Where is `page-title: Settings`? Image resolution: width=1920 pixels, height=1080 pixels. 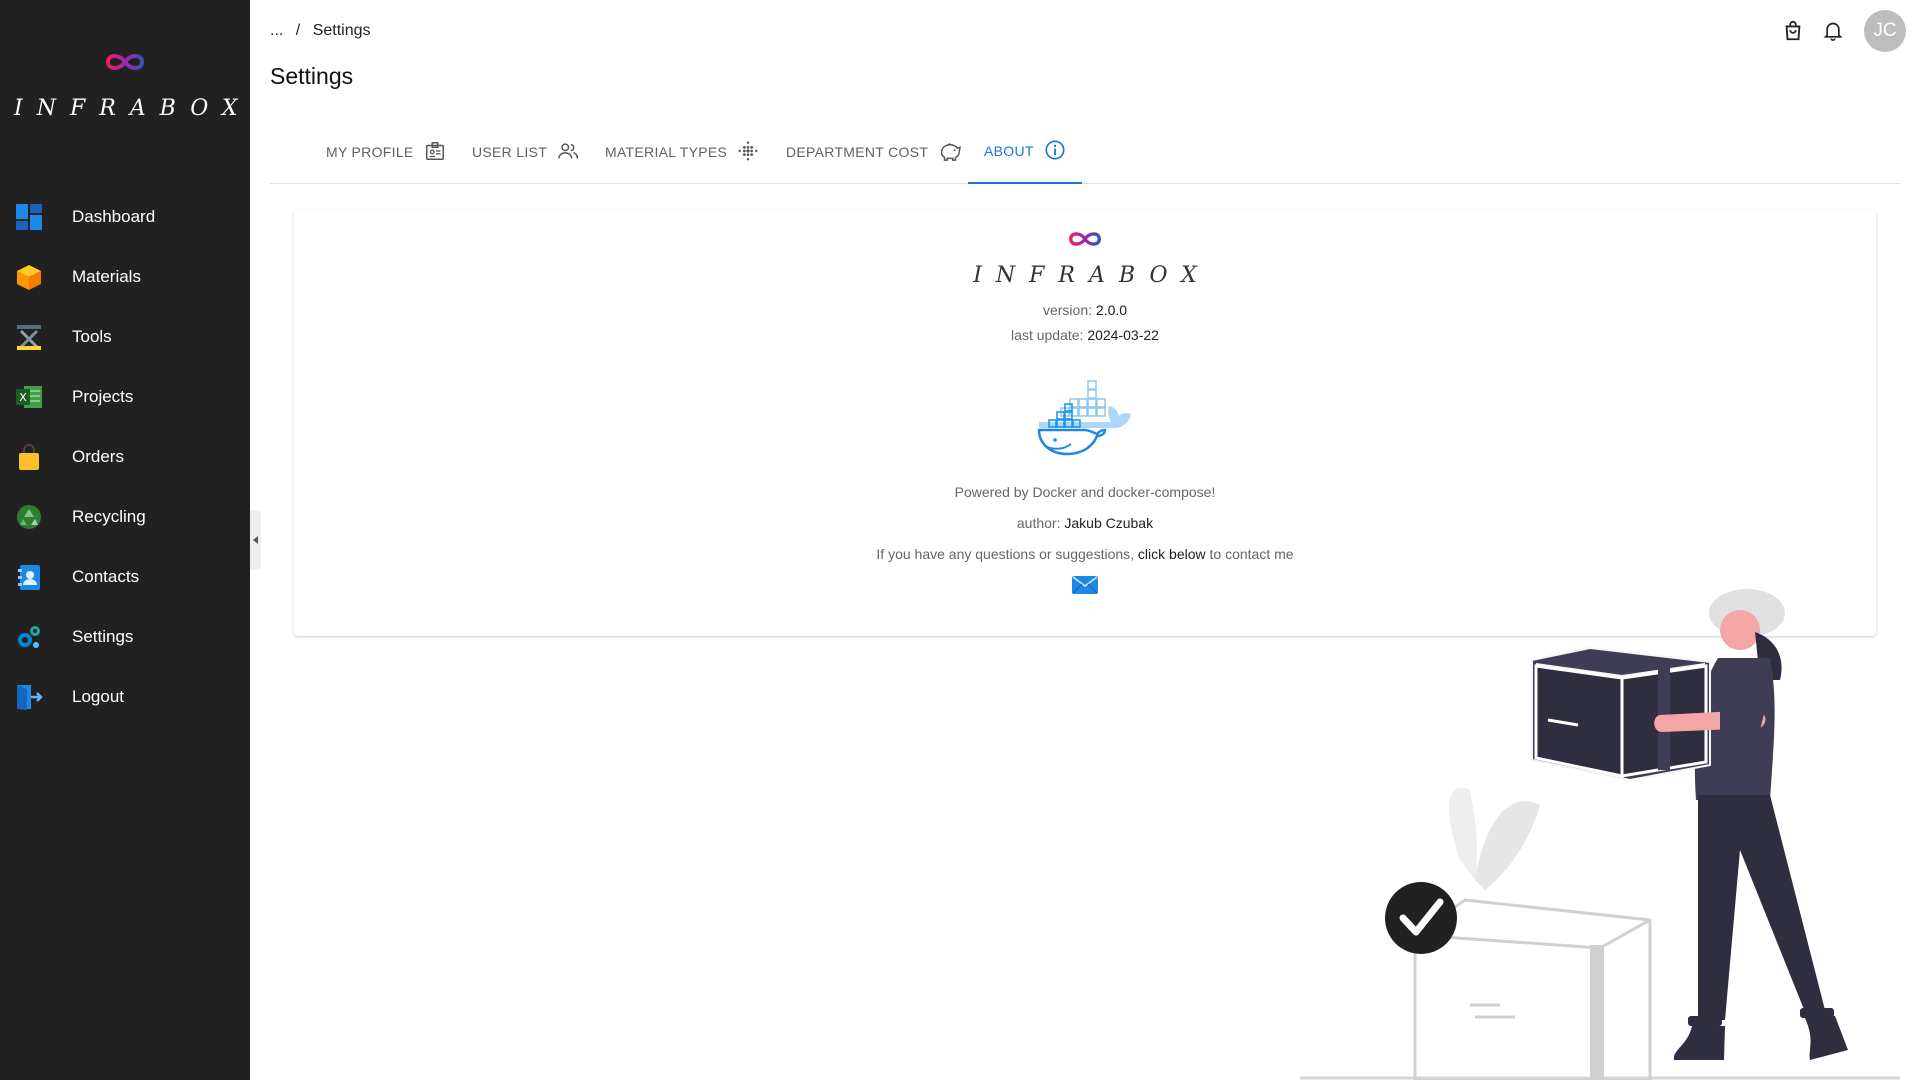 page-title: Settings is located at coordinates (312, 76).